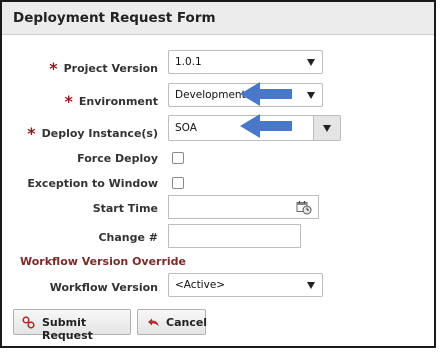 This screenshot has height=352, width=440. What do you see at coordinates (218, 18) in the screenshot?
I see `form-header: Deployment Request Form` at bounding box center [218, 18].